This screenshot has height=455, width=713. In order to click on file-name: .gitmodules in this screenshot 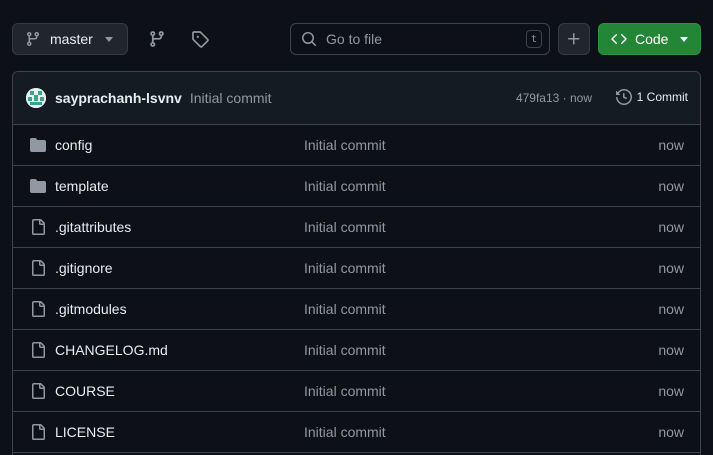, I will do `click(91, 309)`.